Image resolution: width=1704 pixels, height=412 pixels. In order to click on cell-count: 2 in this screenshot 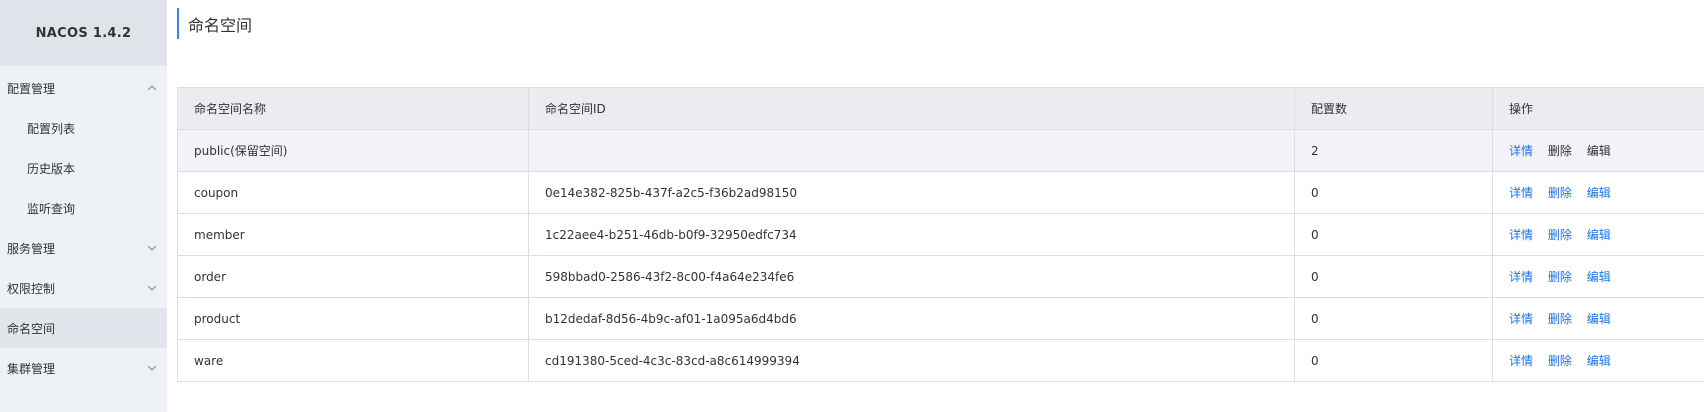, I will do `click(1393, 150)`.